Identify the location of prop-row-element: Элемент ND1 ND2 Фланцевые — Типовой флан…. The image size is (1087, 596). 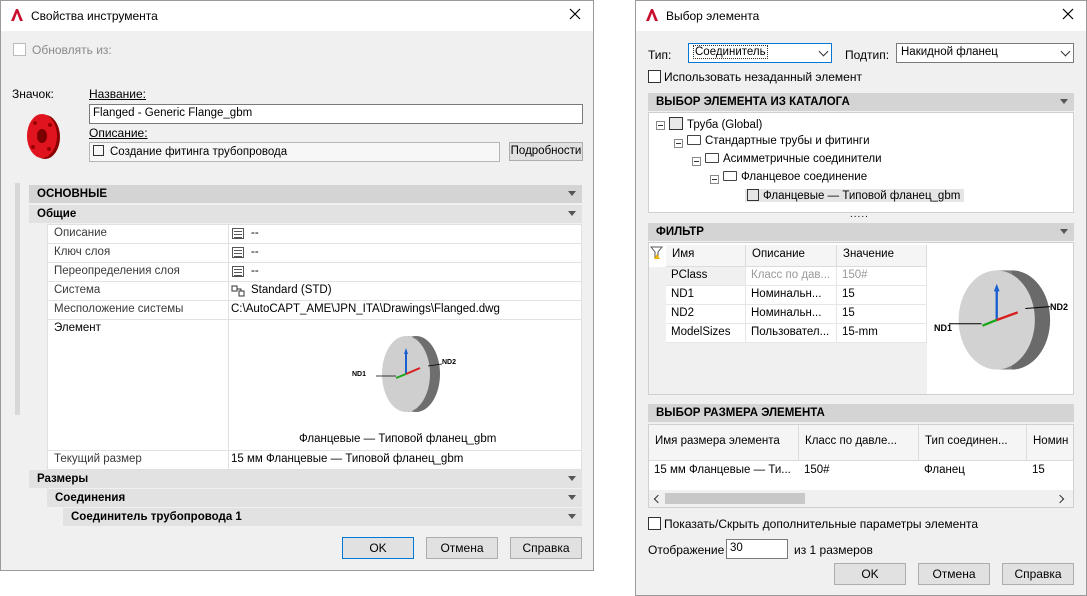
(314, 385).